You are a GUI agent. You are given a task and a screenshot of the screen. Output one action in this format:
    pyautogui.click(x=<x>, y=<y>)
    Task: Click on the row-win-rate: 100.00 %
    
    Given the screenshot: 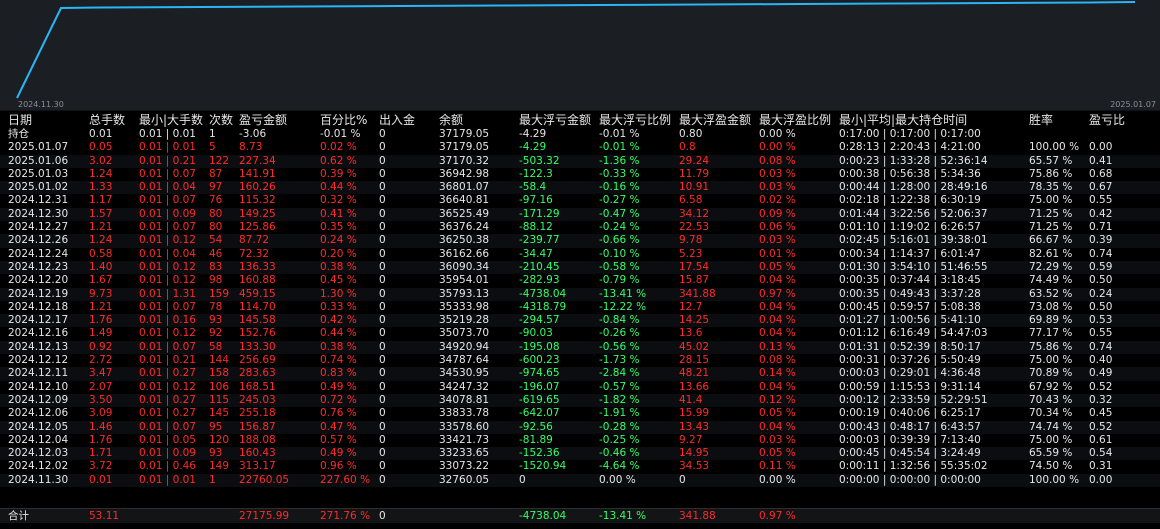 What is the action you would take?
    pyautogui.click(x=1054, y=147)
    